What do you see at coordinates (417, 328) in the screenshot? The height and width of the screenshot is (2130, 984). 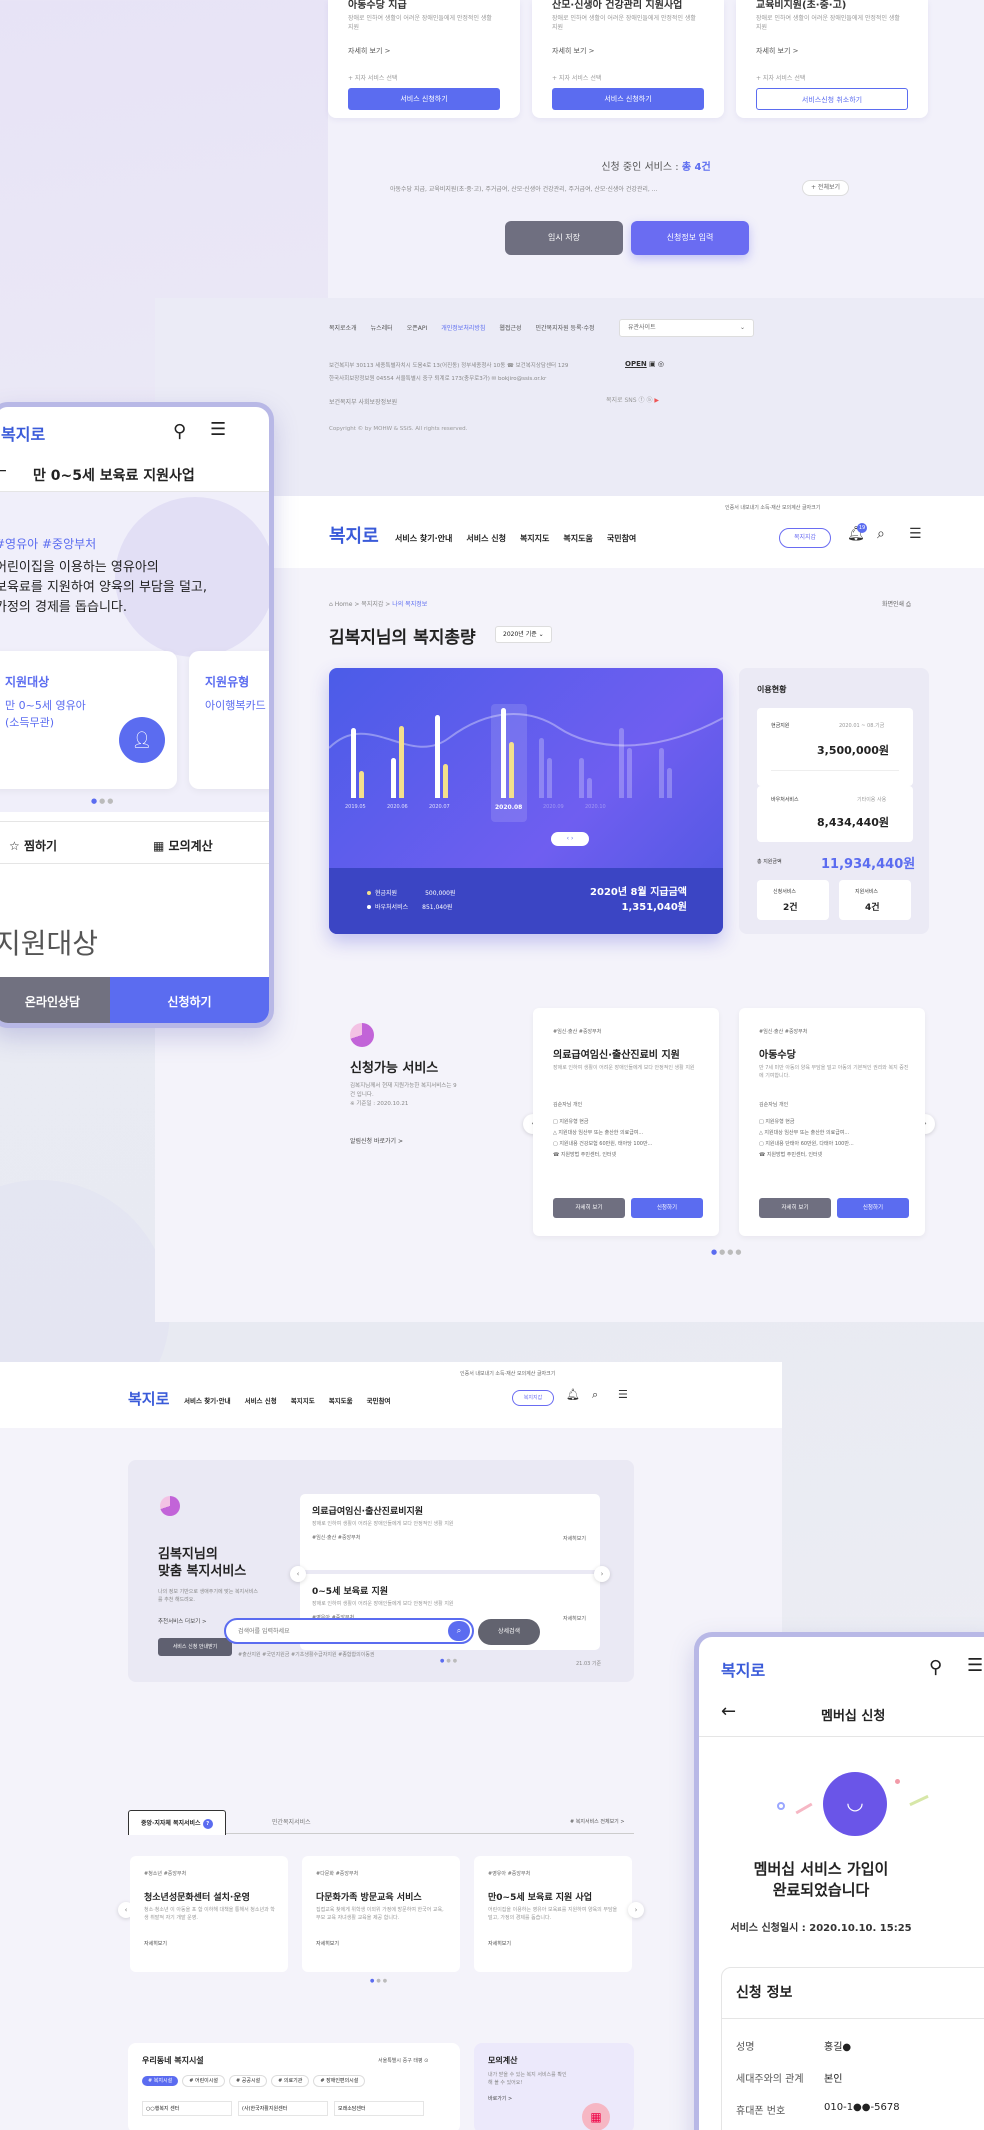 I see `footer-link: 오픈API` at bounding box center [417, 328].